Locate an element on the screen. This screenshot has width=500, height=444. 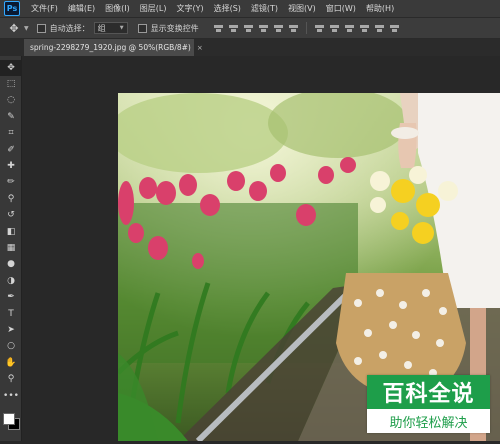
menu-window: 窗口(W) is located at coordinates (341, 8).